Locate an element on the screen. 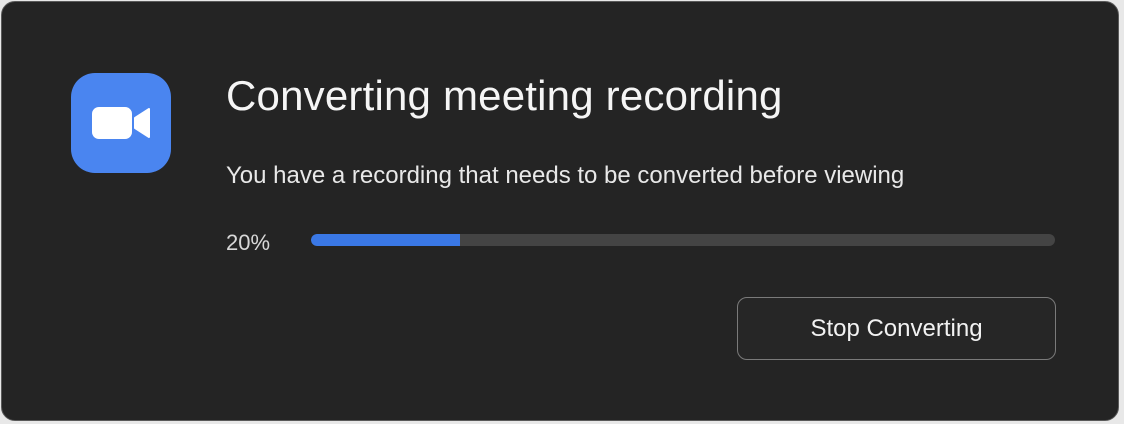  progress-bar-fill is located at coordinates (385, 240).